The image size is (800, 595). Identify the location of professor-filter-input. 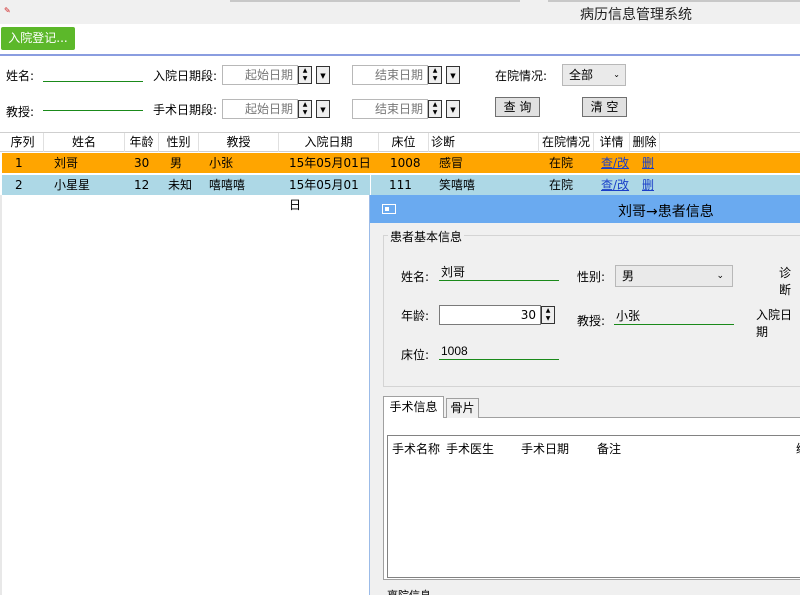
(93, 103).